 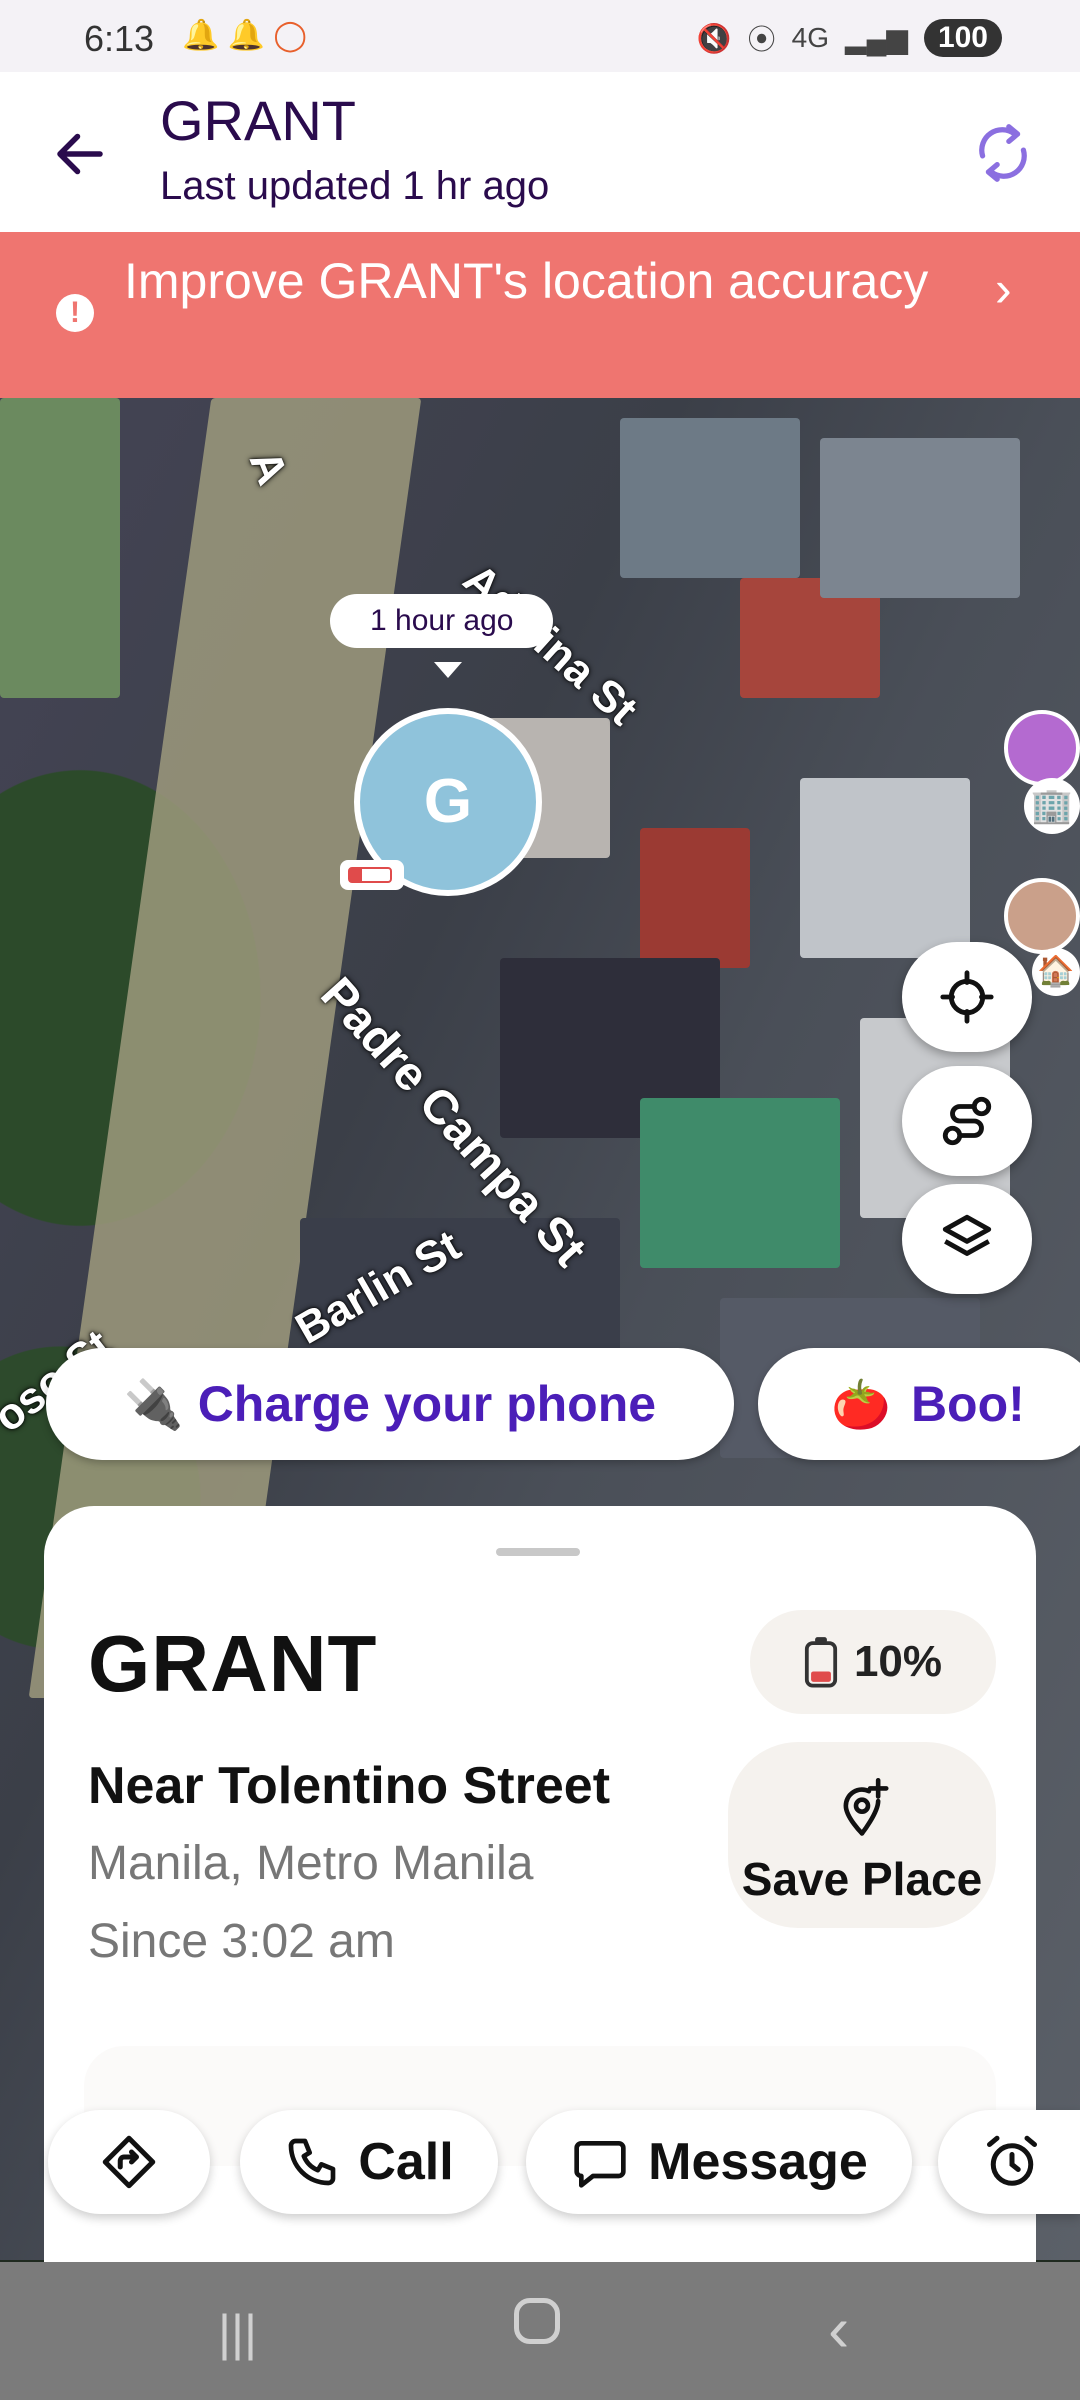 What do you see at coordinates (119, 38) in the screenshot?
I see `status-time: 6:13` at bounding box center [119, 38].